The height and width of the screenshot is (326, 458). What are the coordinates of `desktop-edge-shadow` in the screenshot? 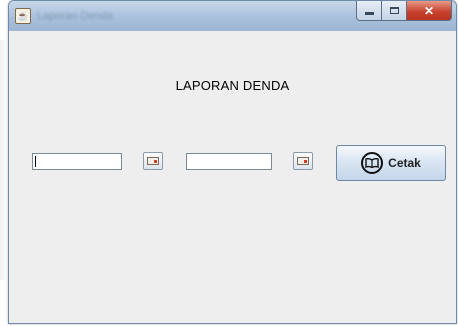 It's located at (4, 160).